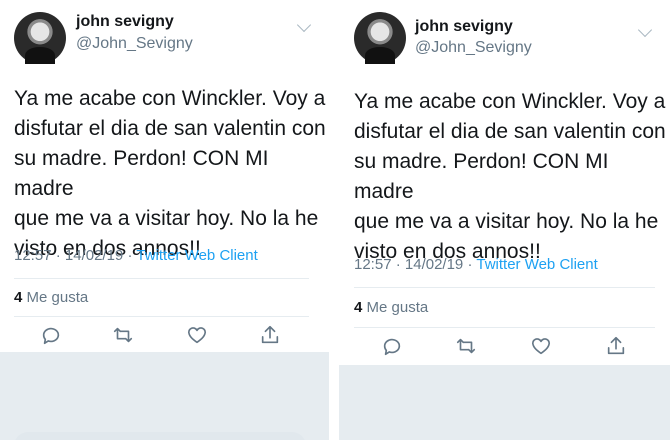 Image resolution: width=670 pixels, height=440 pixels. What do you see at coordinates (334, 220) in the screenshot?
I see `panel-gap` at bounding box center [334, 220].